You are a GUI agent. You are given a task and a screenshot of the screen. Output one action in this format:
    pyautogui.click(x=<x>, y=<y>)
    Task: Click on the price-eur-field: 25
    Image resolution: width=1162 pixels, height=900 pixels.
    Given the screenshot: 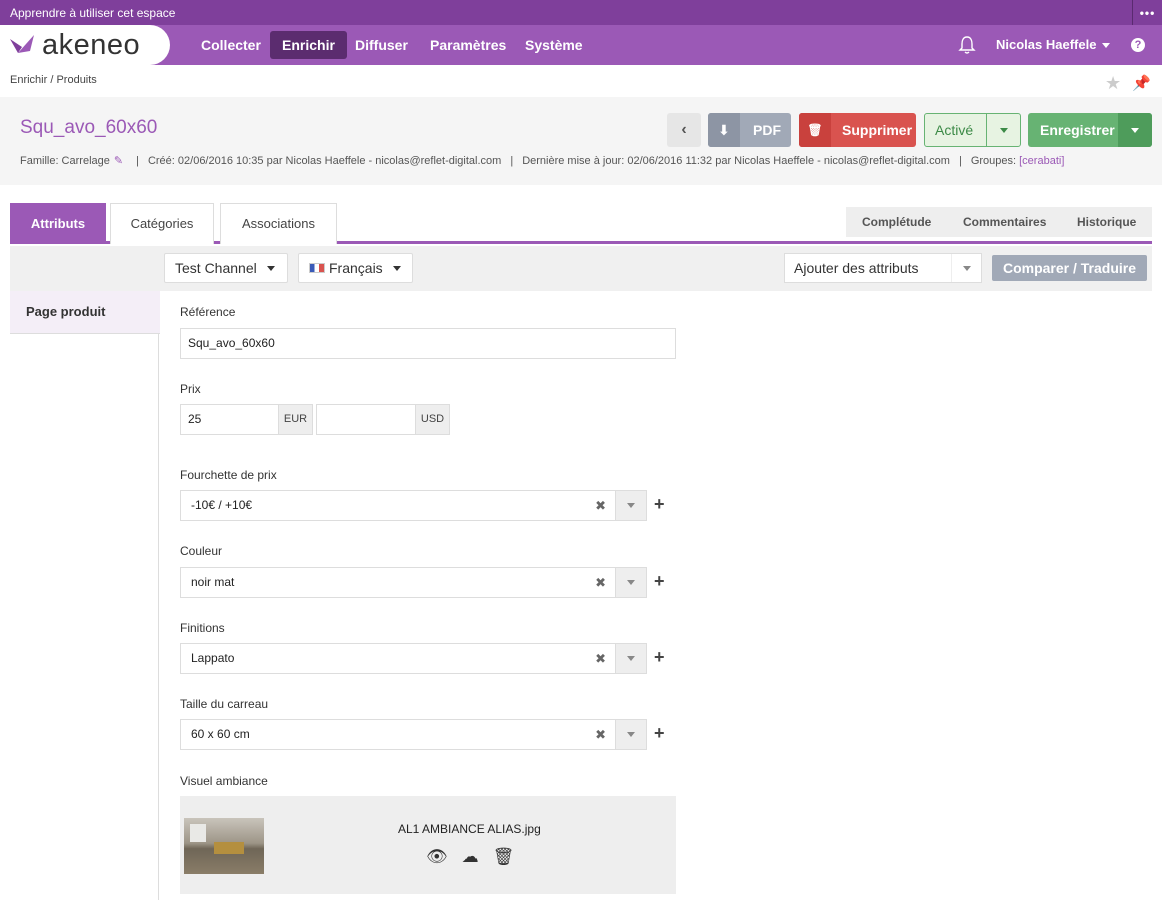 What is the action you would take?
    pyautogui.click(x=229, y=419)
    